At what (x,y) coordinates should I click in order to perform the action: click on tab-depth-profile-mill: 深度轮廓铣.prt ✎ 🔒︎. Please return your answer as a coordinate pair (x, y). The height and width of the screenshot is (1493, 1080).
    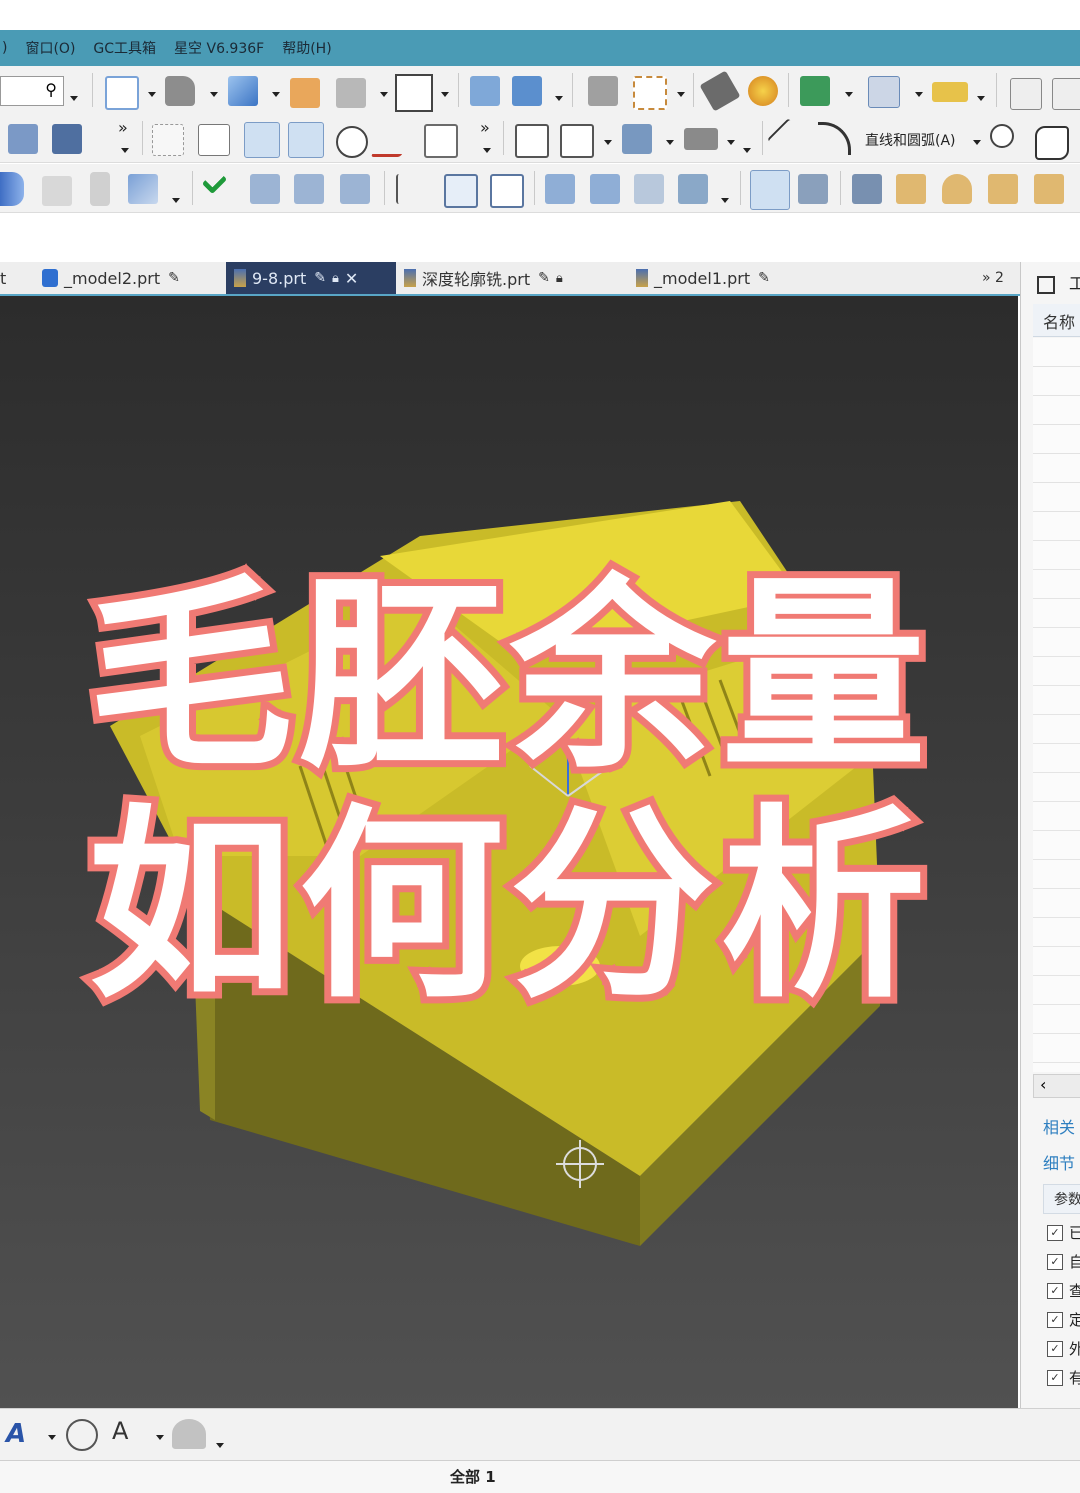
    Looking at the image, I should click on (509, 278).